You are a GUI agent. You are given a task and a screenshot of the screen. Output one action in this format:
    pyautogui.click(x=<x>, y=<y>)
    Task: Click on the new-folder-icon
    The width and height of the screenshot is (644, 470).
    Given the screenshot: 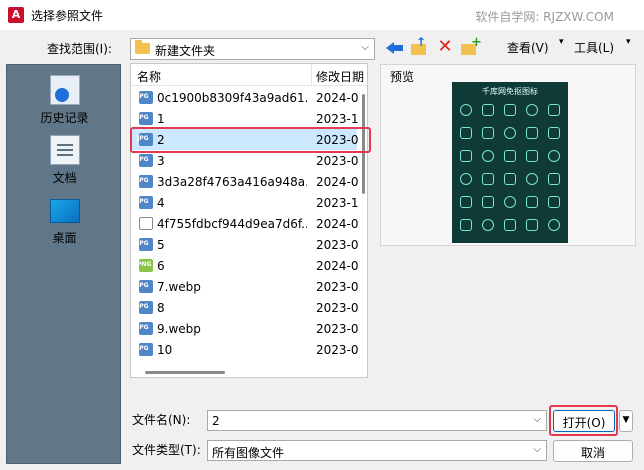 What is the action you would take?
    pyautogui.click(x=471, y=45)
    